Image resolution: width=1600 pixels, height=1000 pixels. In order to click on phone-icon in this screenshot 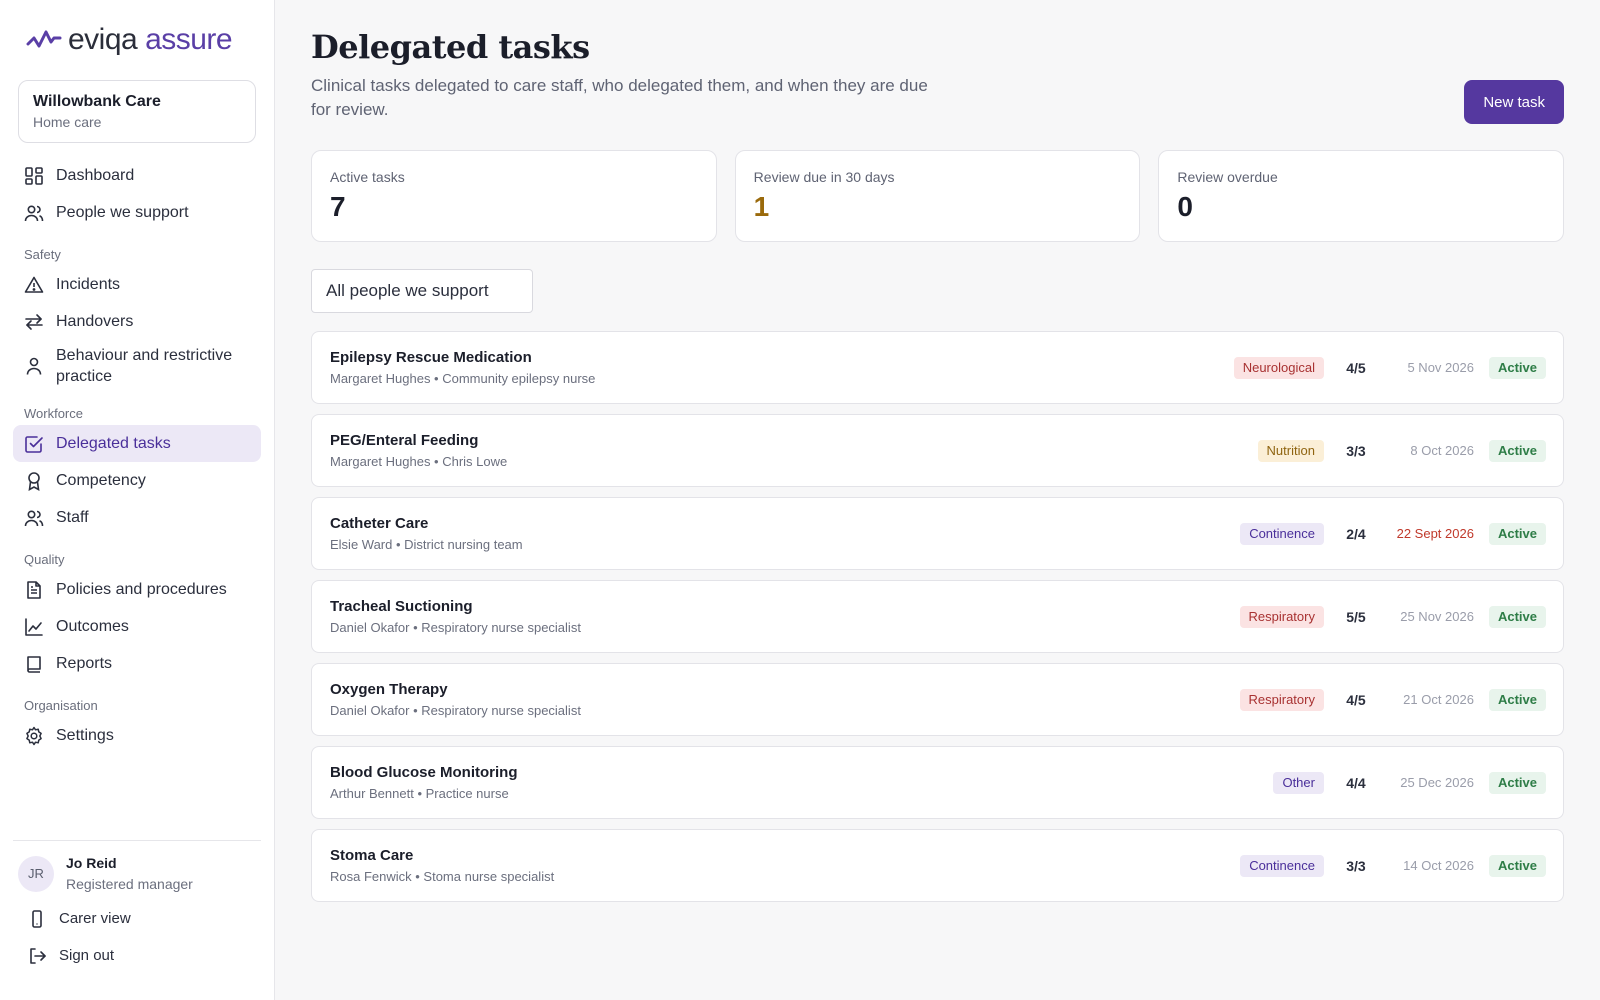, I will do `click(37, 918)`.